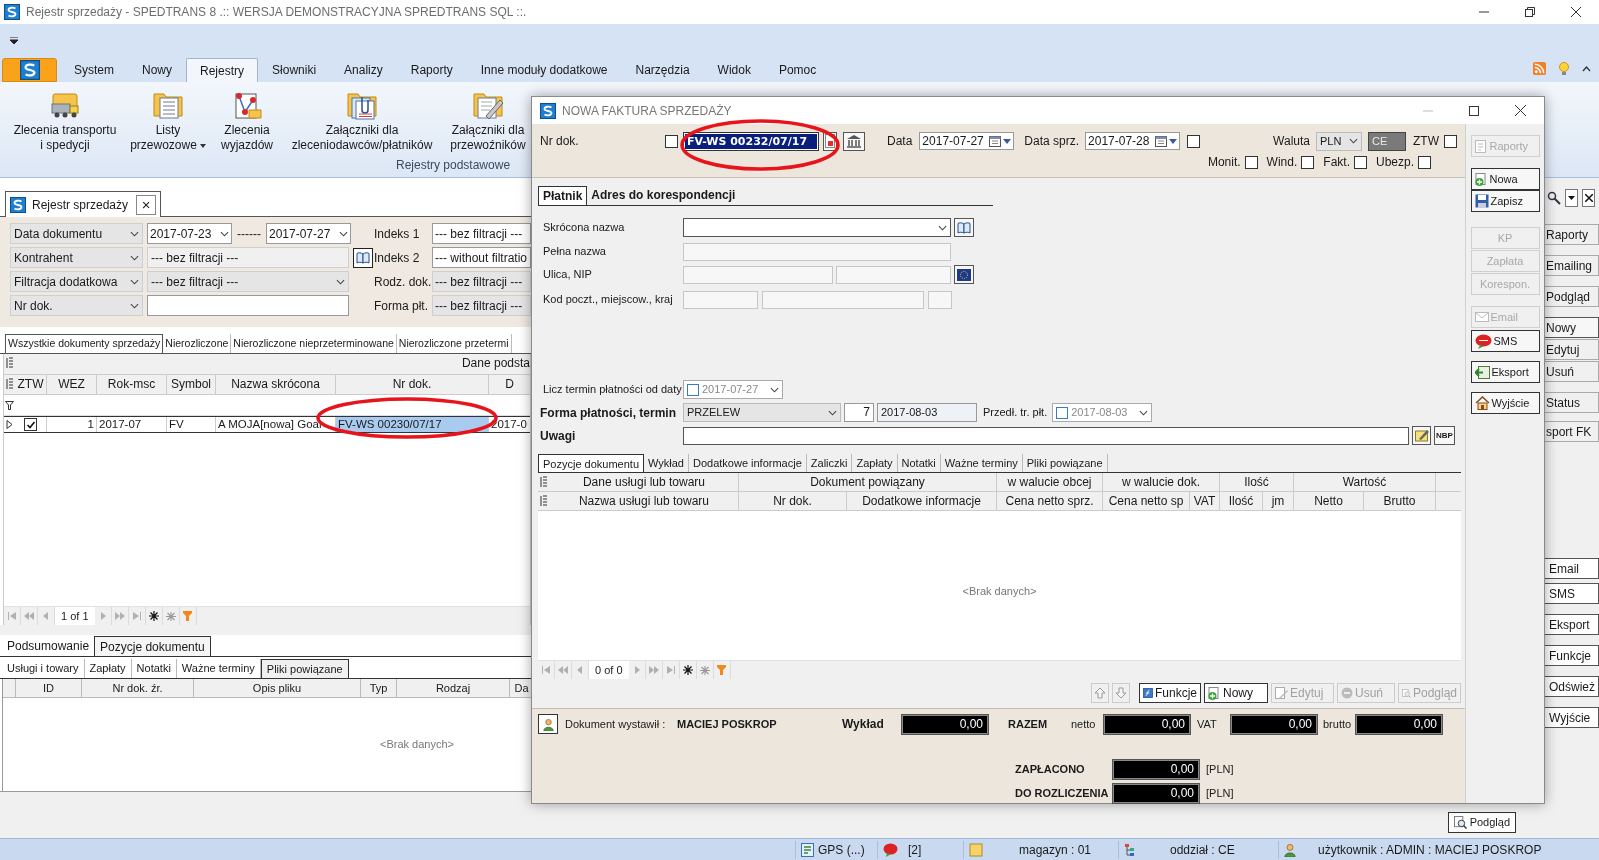  What do you see at coordinates (108, 668) in the screenshot?
I see `detail-subtab: Zapłaty` at bounding box center [108, 668].